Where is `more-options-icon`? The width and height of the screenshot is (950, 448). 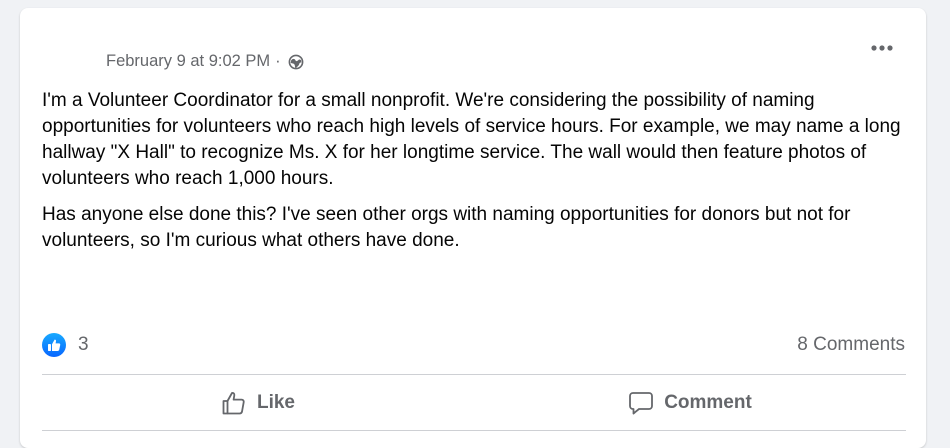 more-options-icon is located at coordinates (882, 48).